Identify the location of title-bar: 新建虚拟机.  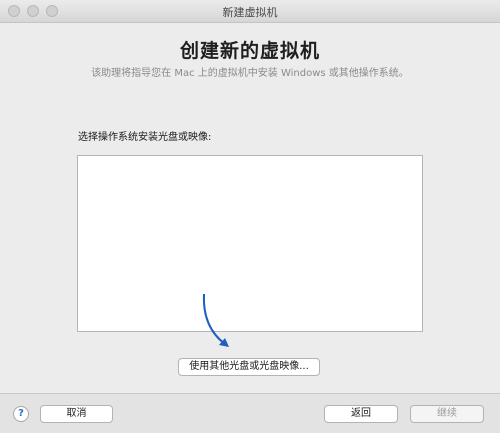
(250, 11).